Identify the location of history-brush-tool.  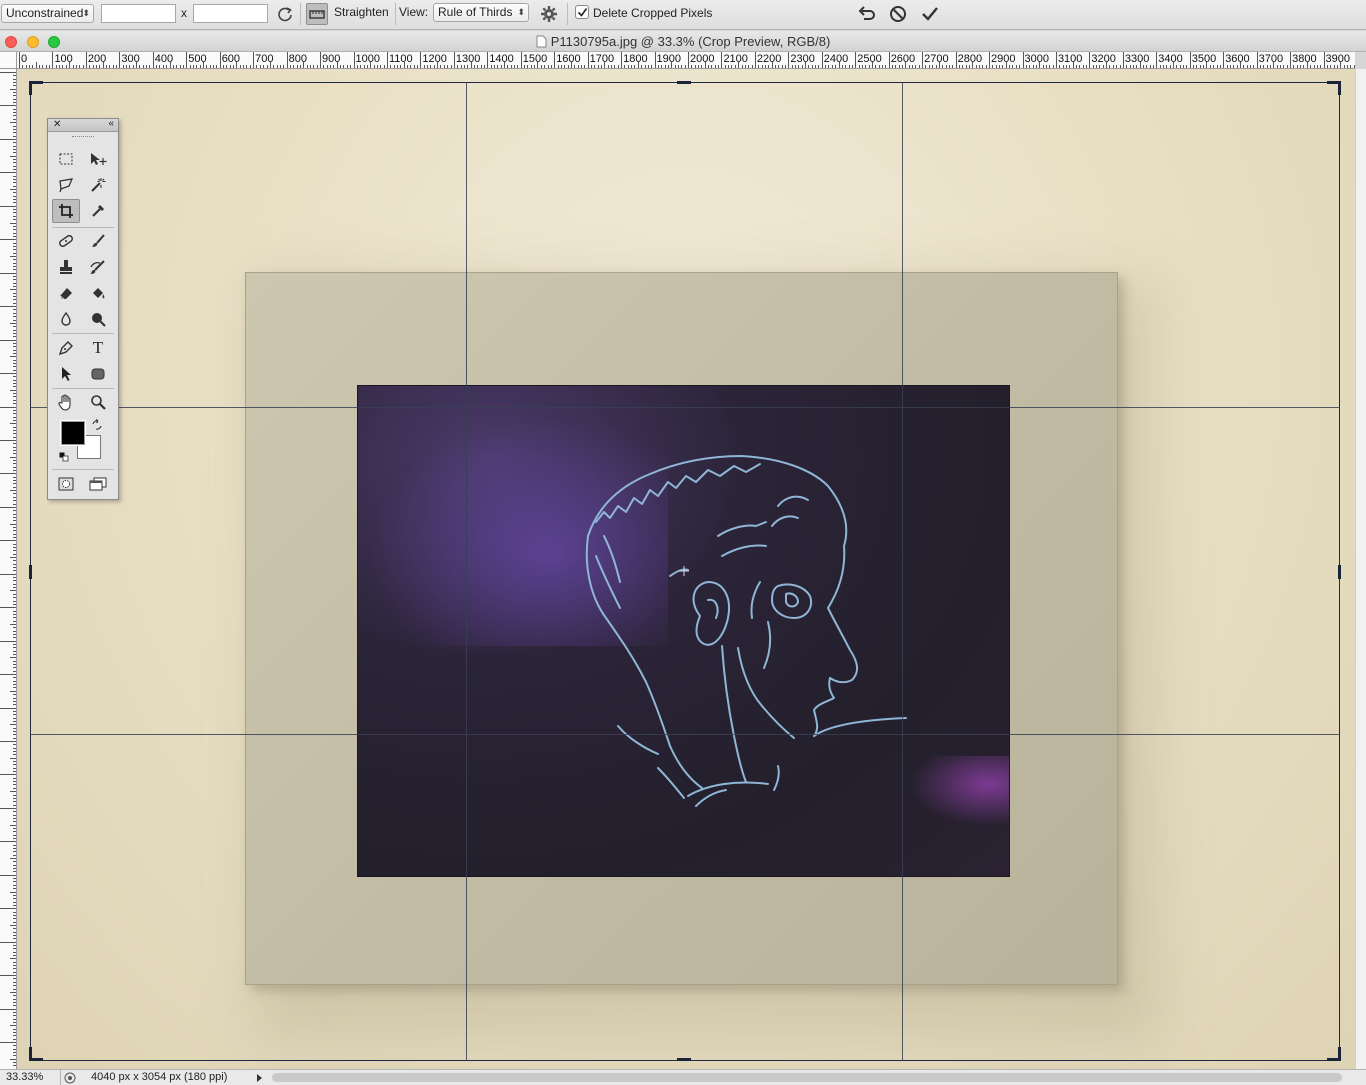
(98, 267).